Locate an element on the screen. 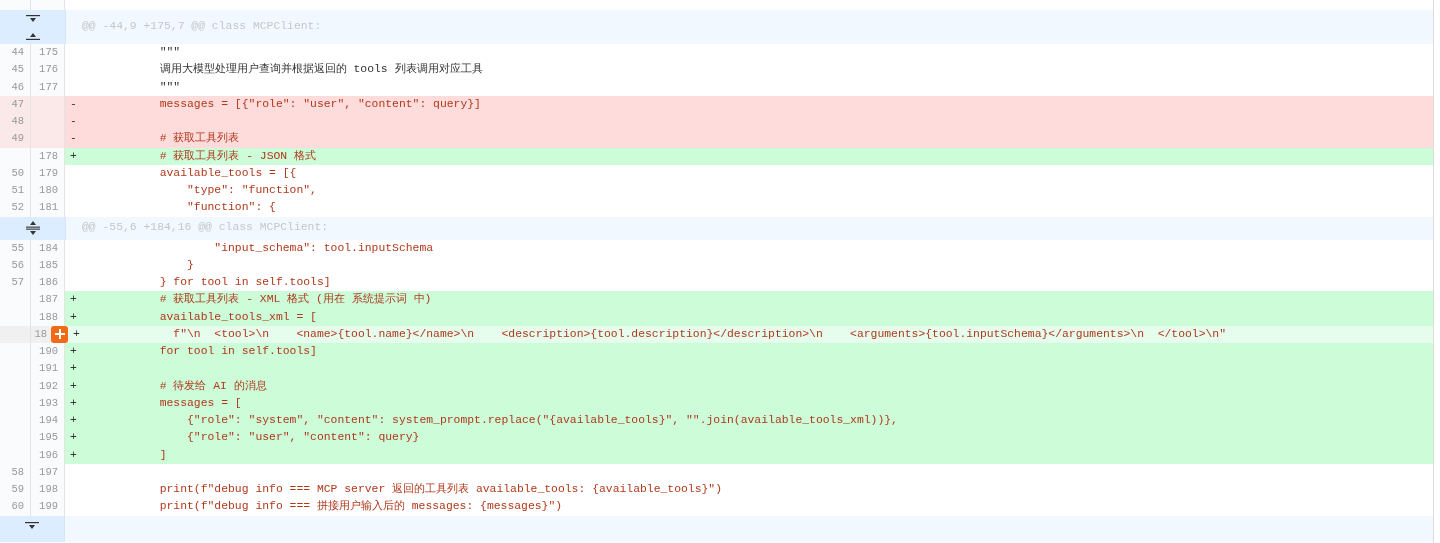  code-line: "input_schema": tool.inputSchema is located at coordinates (323, 247).